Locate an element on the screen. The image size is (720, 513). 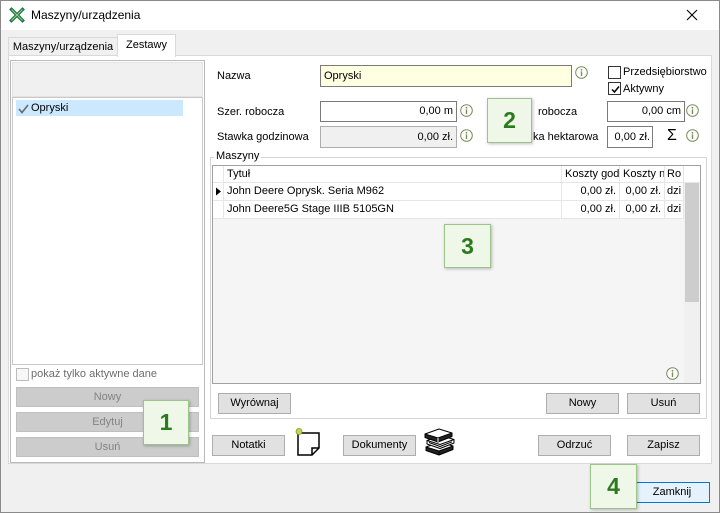
working-width-input: 0,00 m is located at coordinates (388, 111).